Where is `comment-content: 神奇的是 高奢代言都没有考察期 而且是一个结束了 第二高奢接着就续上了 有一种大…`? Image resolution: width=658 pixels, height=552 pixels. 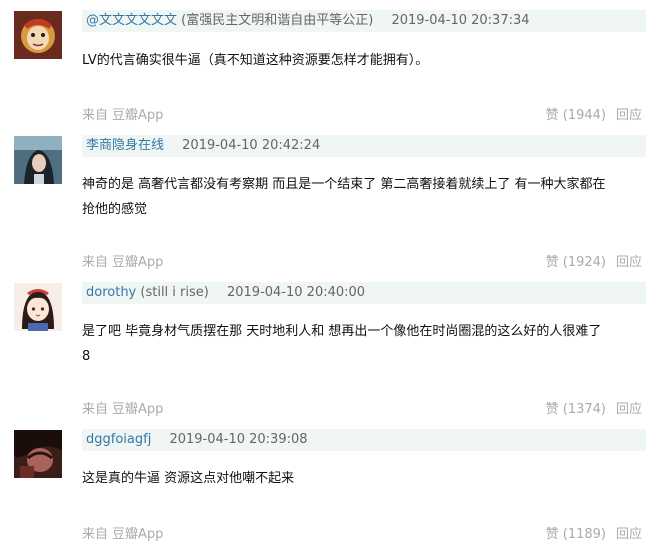
comment-content: 神奇的是 高奢代言都没有考察期 而且是一个结束了 第二高奢接着就续上了 有一种大… is located at coordinates (365, 197).